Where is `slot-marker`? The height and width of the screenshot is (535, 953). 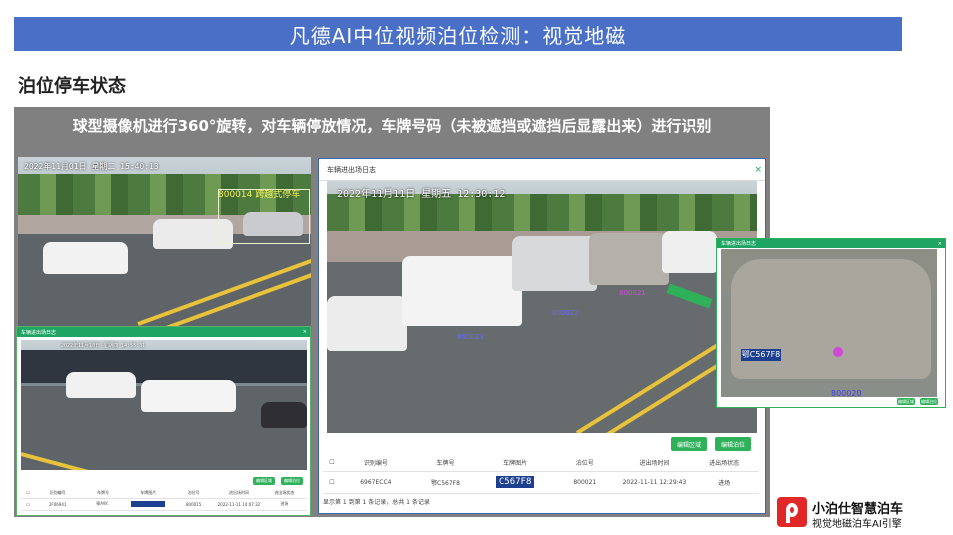
slot-marker is located at coordinates (838, 352).